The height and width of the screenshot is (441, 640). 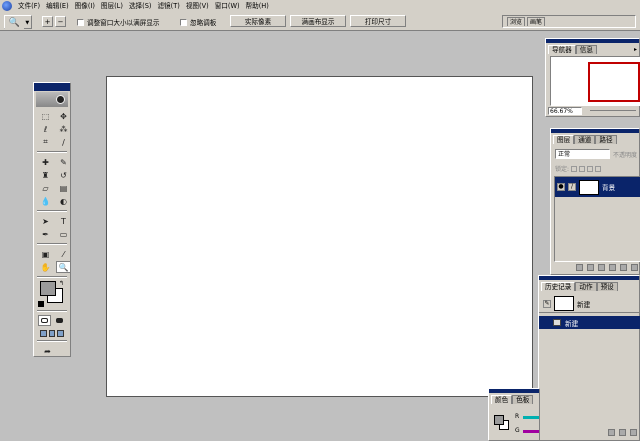 What do you see at coordinates (80, 22) in the screenshot?
I see `resize-windows-checkbox` at bounding box center [80, 22].